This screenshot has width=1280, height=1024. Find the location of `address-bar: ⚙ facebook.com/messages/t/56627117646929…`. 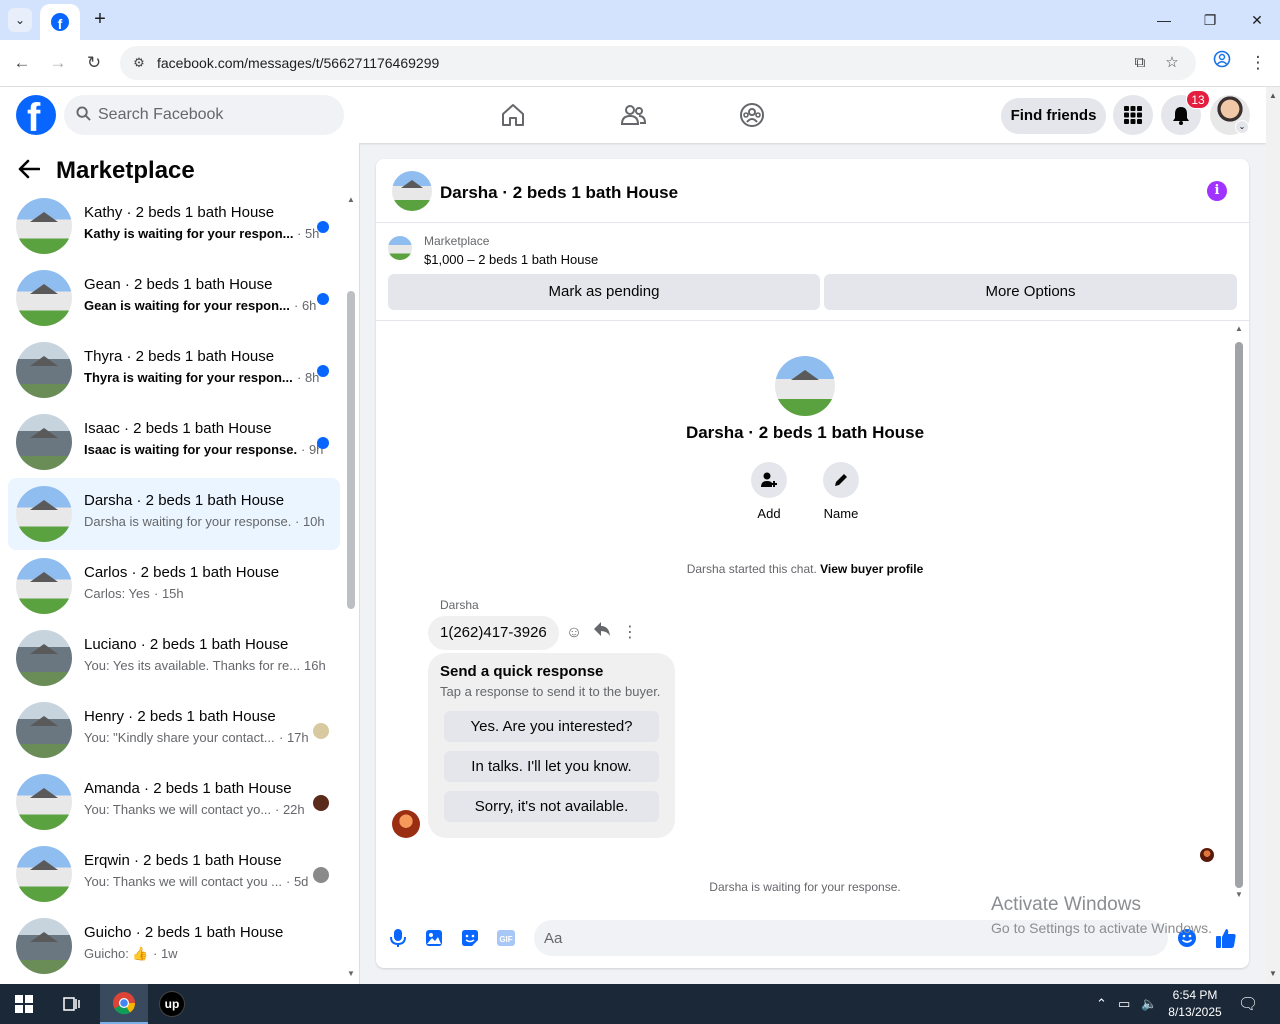

address-bar: ⚙ facebook.com/messages/t/56627117646929… is located at coordinates (658, 63).